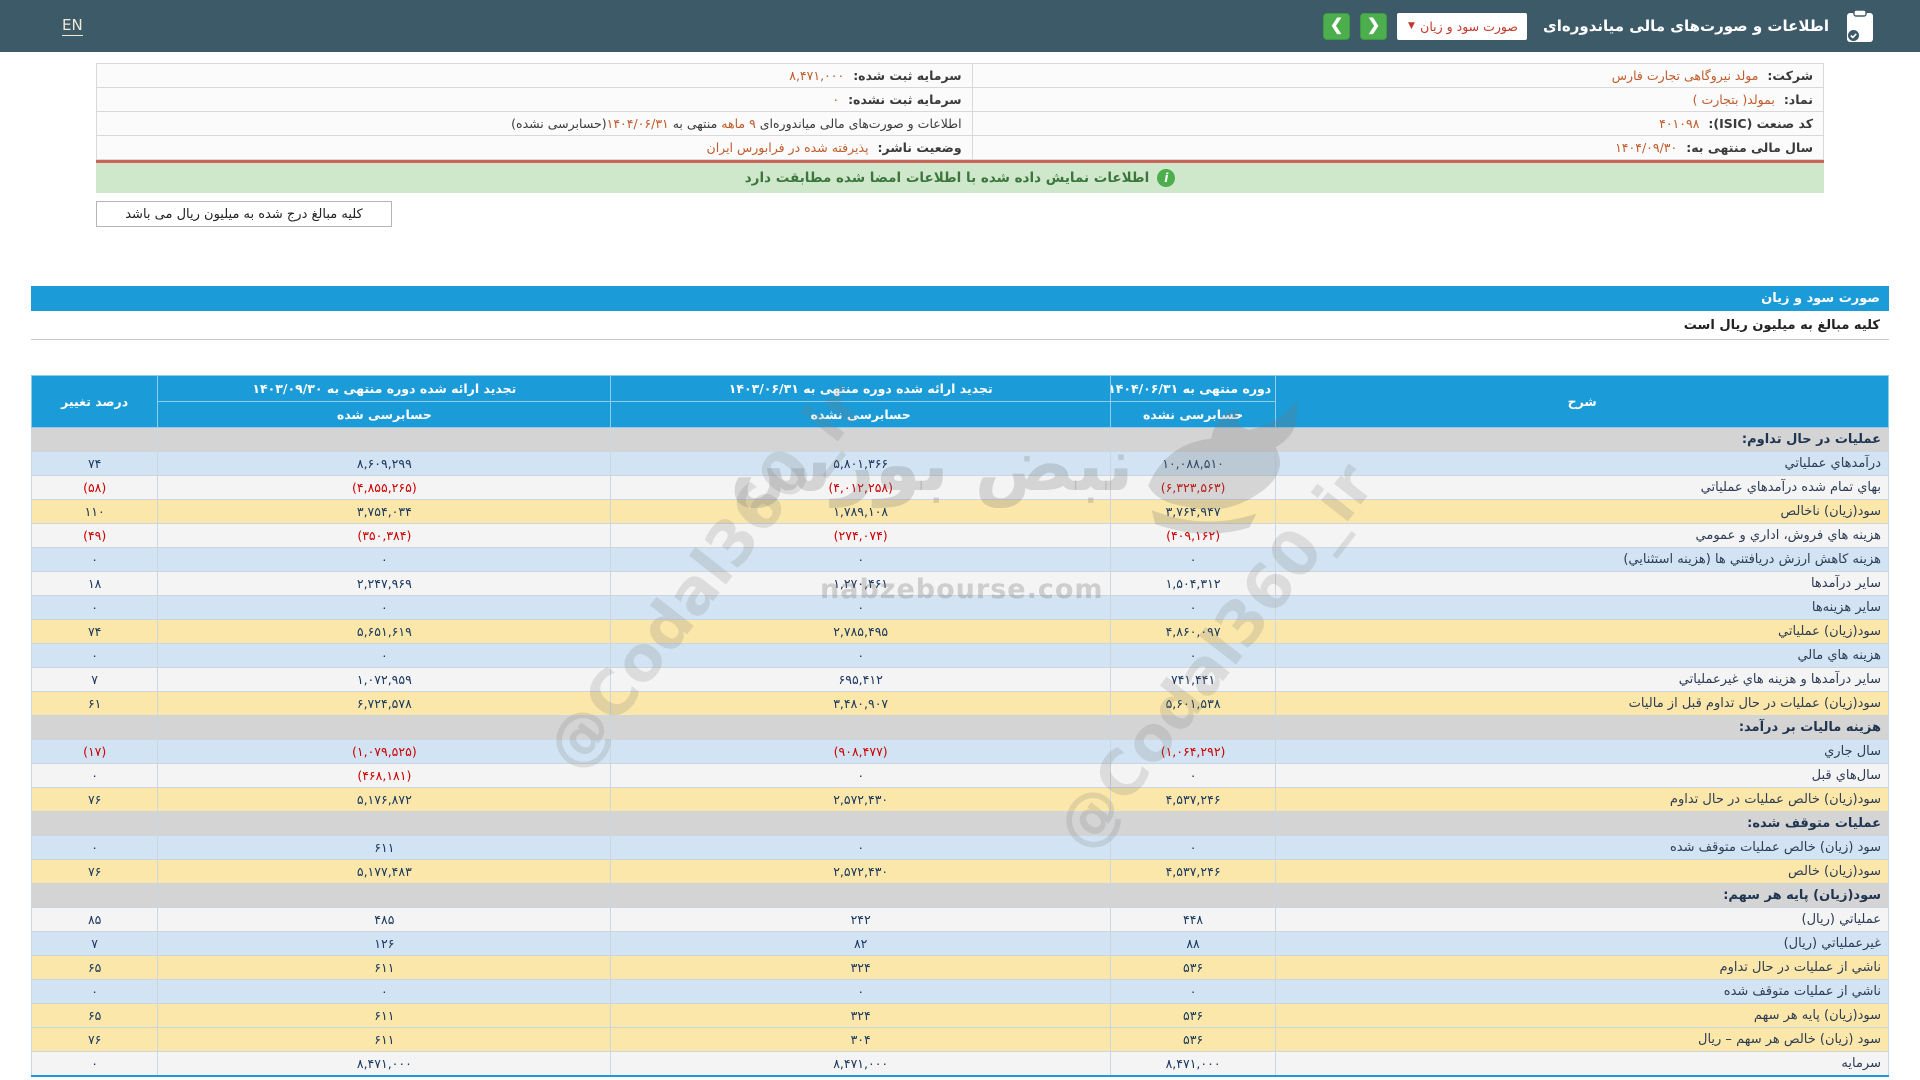 The height and width of the screenshot is (1080, 1920). Describe the element at coordinates (1582, 751) in the screenshot. I see `row-label: سال جاري` at that location.